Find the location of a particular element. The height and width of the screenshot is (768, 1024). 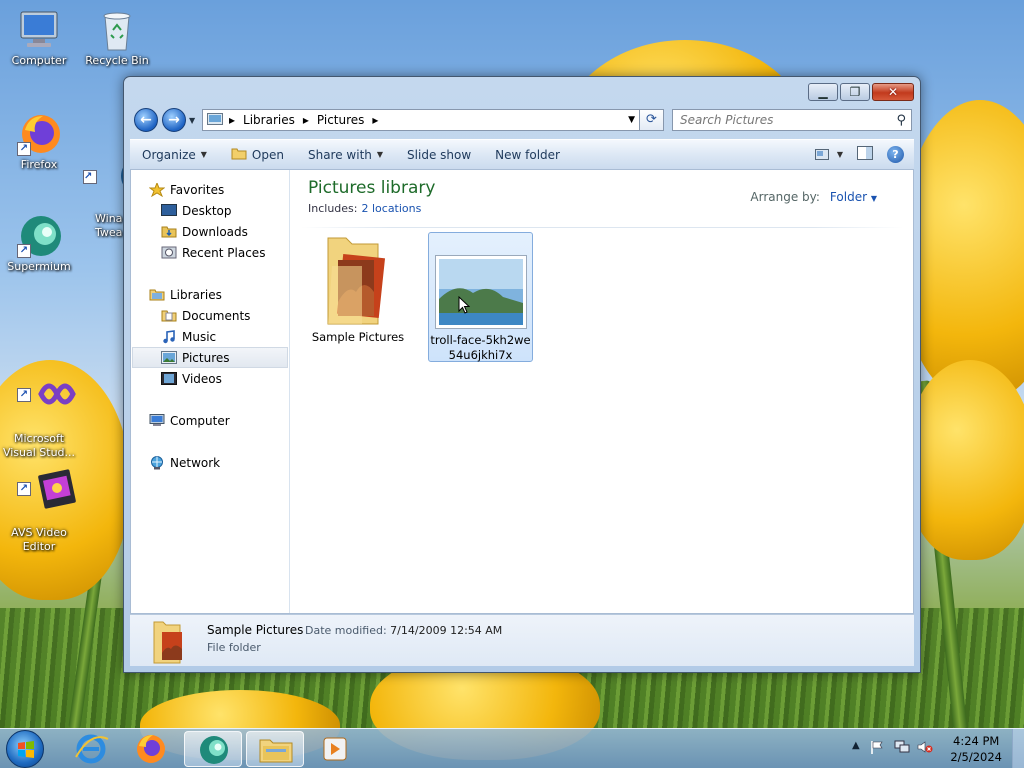

close-icon: ✕ is located at coordinates (893, 92).